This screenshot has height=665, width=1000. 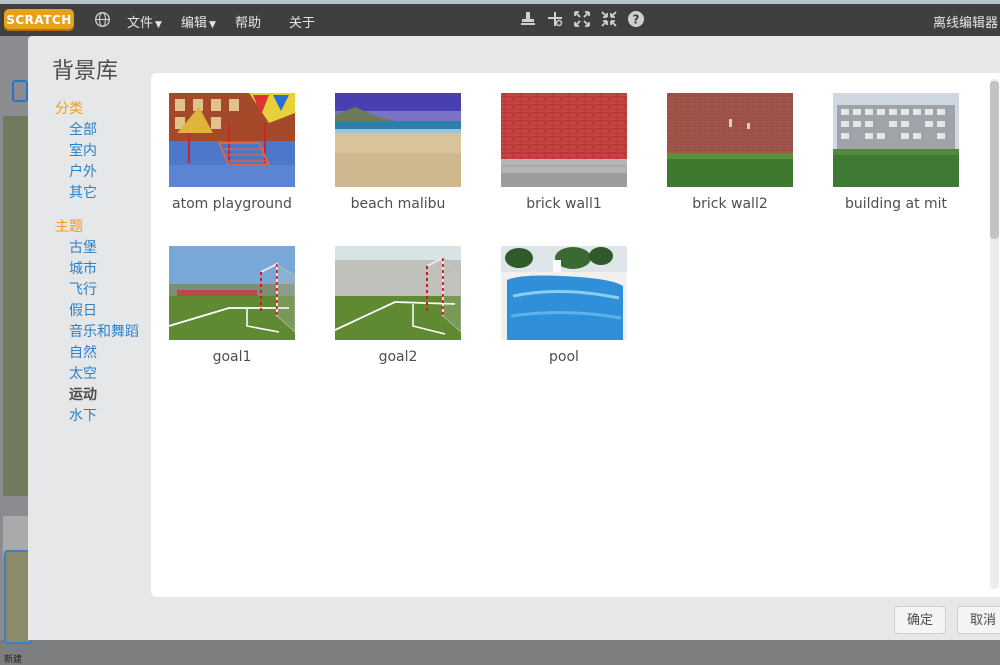 I want to click on theme-space: 太空, so click(x=110, y=374).